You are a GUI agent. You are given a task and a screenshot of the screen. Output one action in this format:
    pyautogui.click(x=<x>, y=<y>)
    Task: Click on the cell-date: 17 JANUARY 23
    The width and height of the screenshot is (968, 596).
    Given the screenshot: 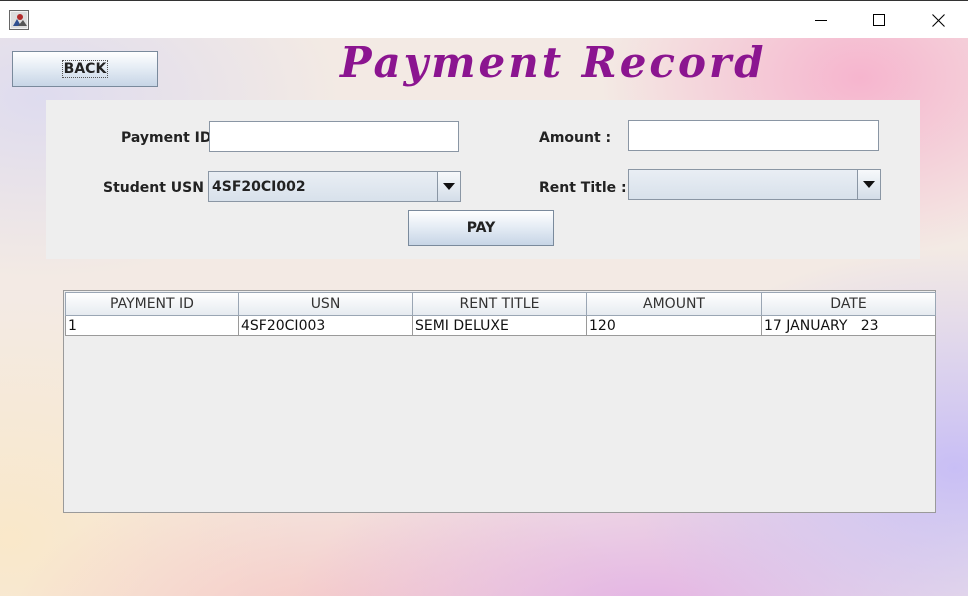 What is the action you would take?
    pyautogui.click(x=849, y=326)
    